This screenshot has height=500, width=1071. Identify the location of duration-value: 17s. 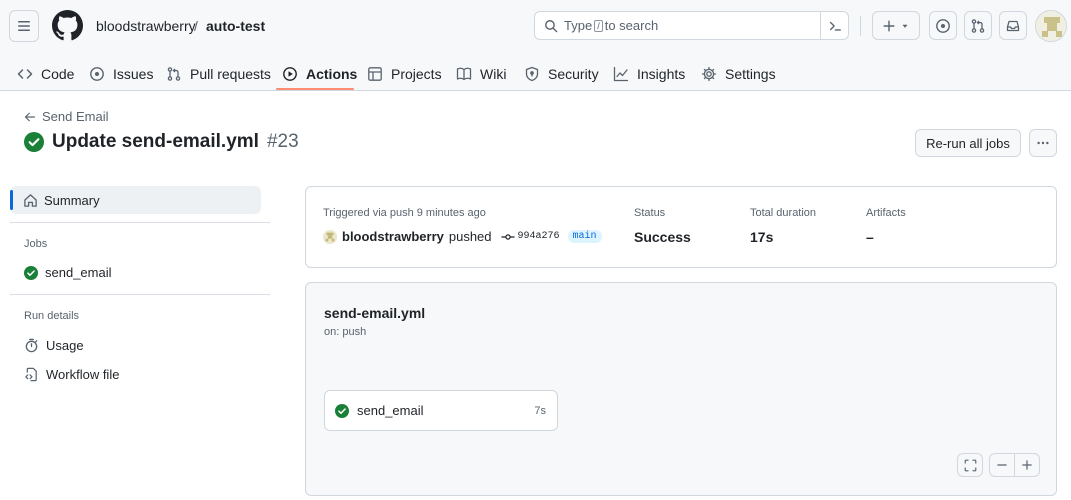
(762, 237).